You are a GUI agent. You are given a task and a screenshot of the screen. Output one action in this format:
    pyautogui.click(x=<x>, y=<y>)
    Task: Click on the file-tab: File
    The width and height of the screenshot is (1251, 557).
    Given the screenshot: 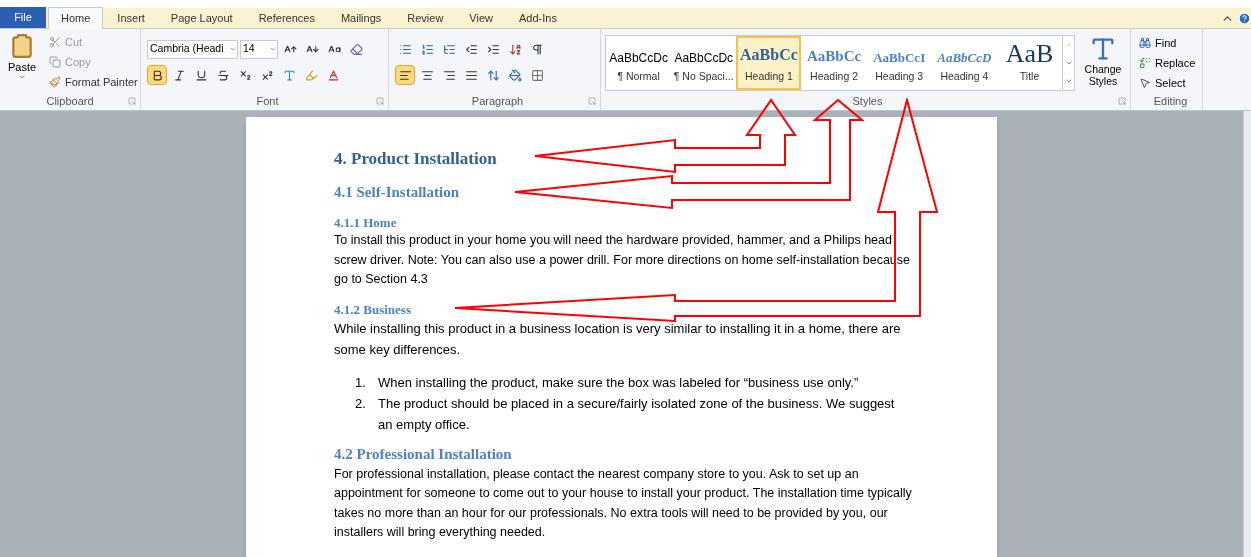 What is the action you would take?
    pyautogui.click(x=23, y=17)
    